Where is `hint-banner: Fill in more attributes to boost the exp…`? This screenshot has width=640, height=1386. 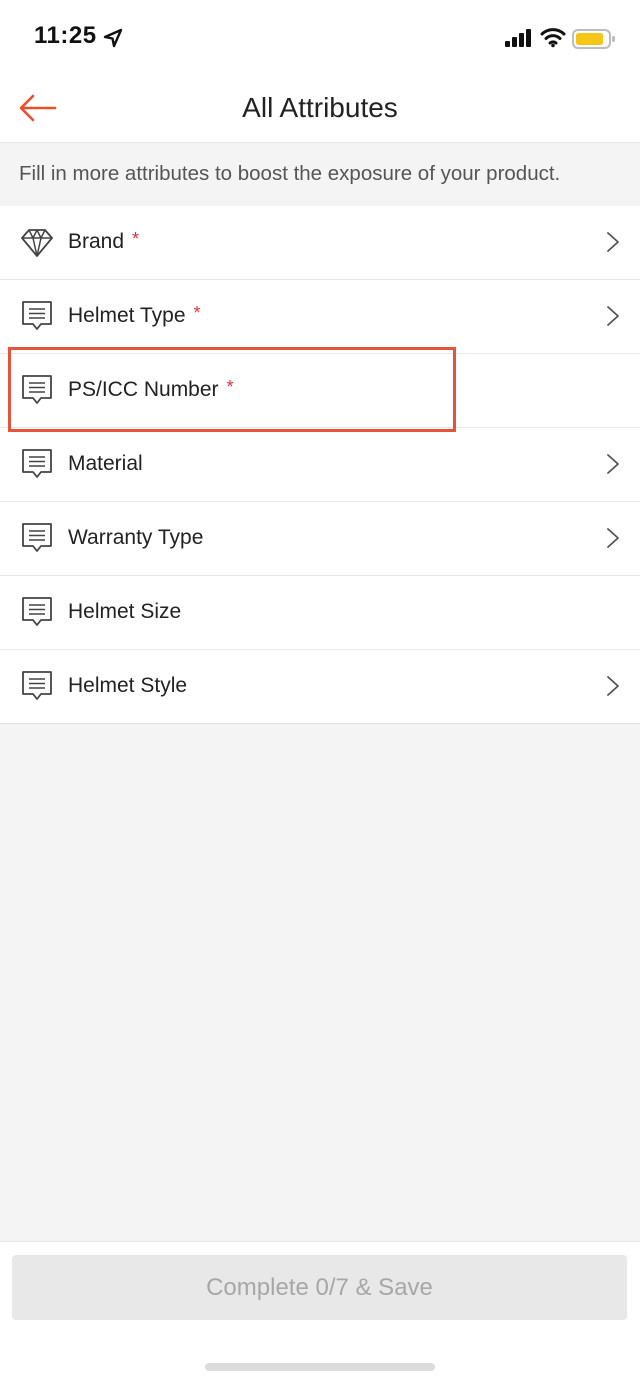 hint-banner: Fill in more attributes to boost the exp… is located at coordinates (320, 174).